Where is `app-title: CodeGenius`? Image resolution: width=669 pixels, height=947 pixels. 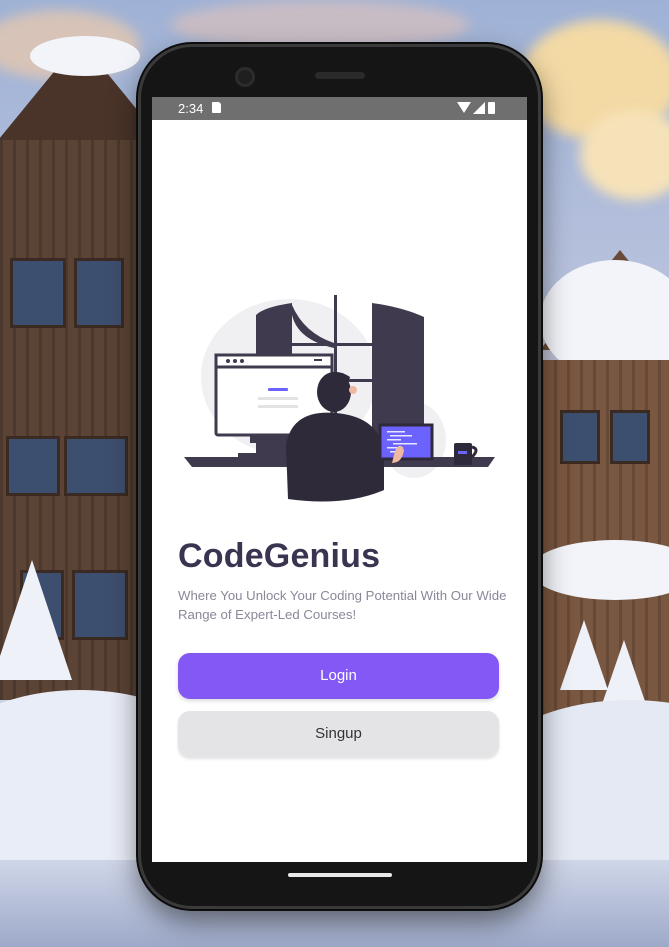
app-title: CodeGenius is located at coordinates (279, 556).